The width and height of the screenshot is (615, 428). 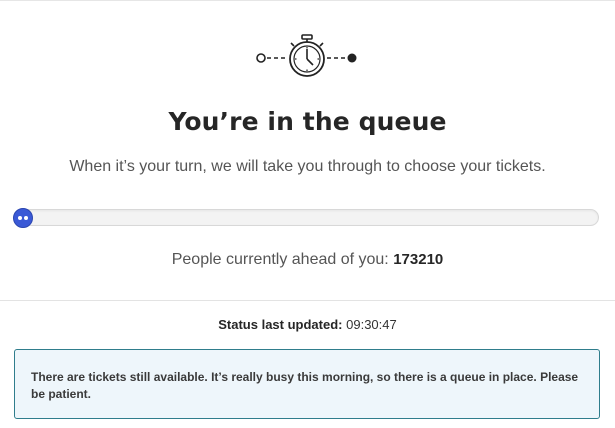 What do you see at coordinates (306, 55) in the screenshot?
I see `stopwatch-icon` at bounding box center [306, 55].